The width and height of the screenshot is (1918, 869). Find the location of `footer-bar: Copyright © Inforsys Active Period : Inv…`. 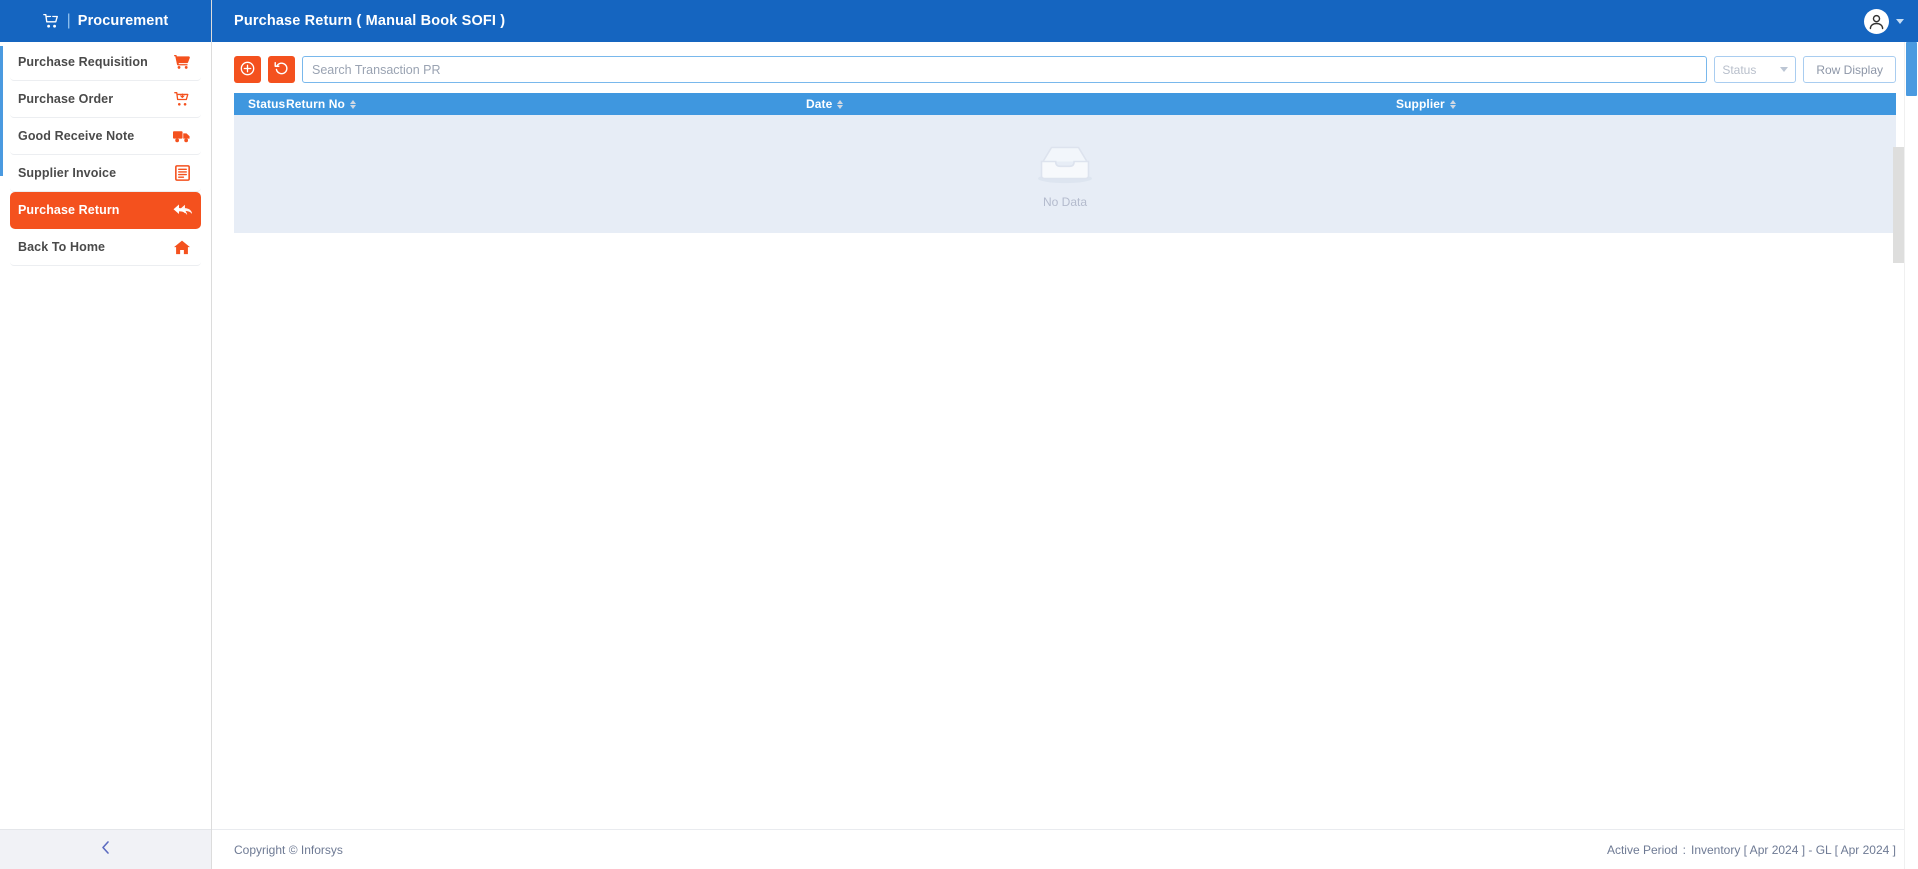

footer-bar: Copyright © Inforsys Active Period : Inv… is located at coordinates (1065, 849).